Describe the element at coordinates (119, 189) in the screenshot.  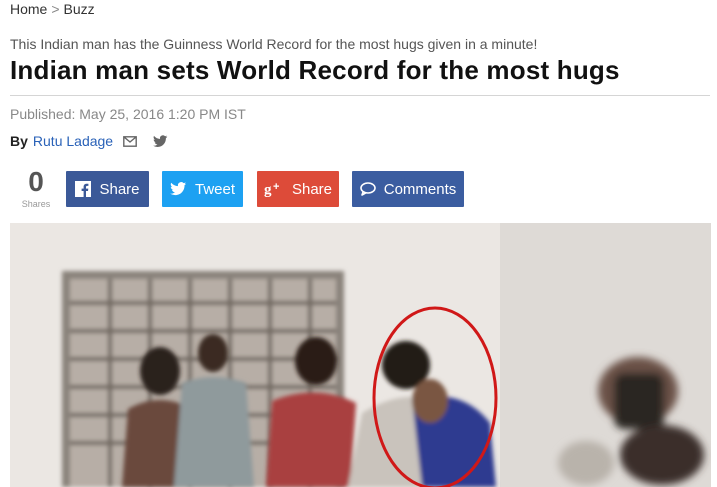
I see `facebook-share-label: Share` at that location.